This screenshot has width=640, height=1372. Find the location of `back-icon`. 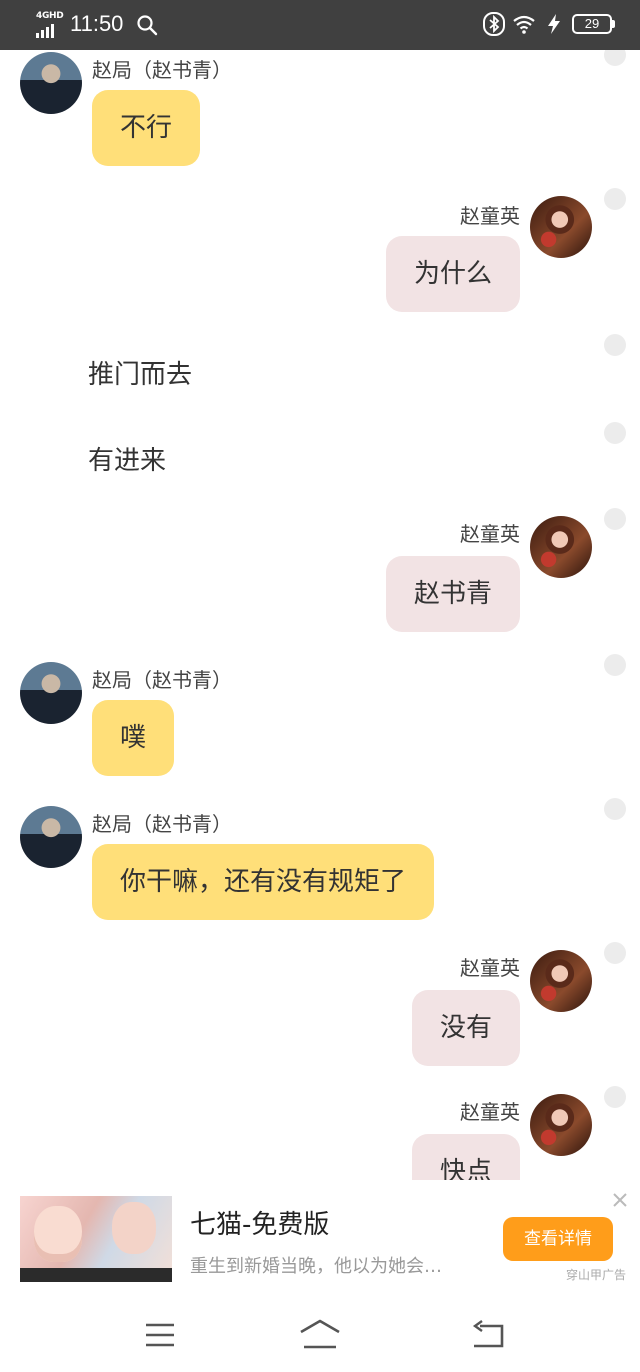

back-icon is located at coordinates (488, 1335).